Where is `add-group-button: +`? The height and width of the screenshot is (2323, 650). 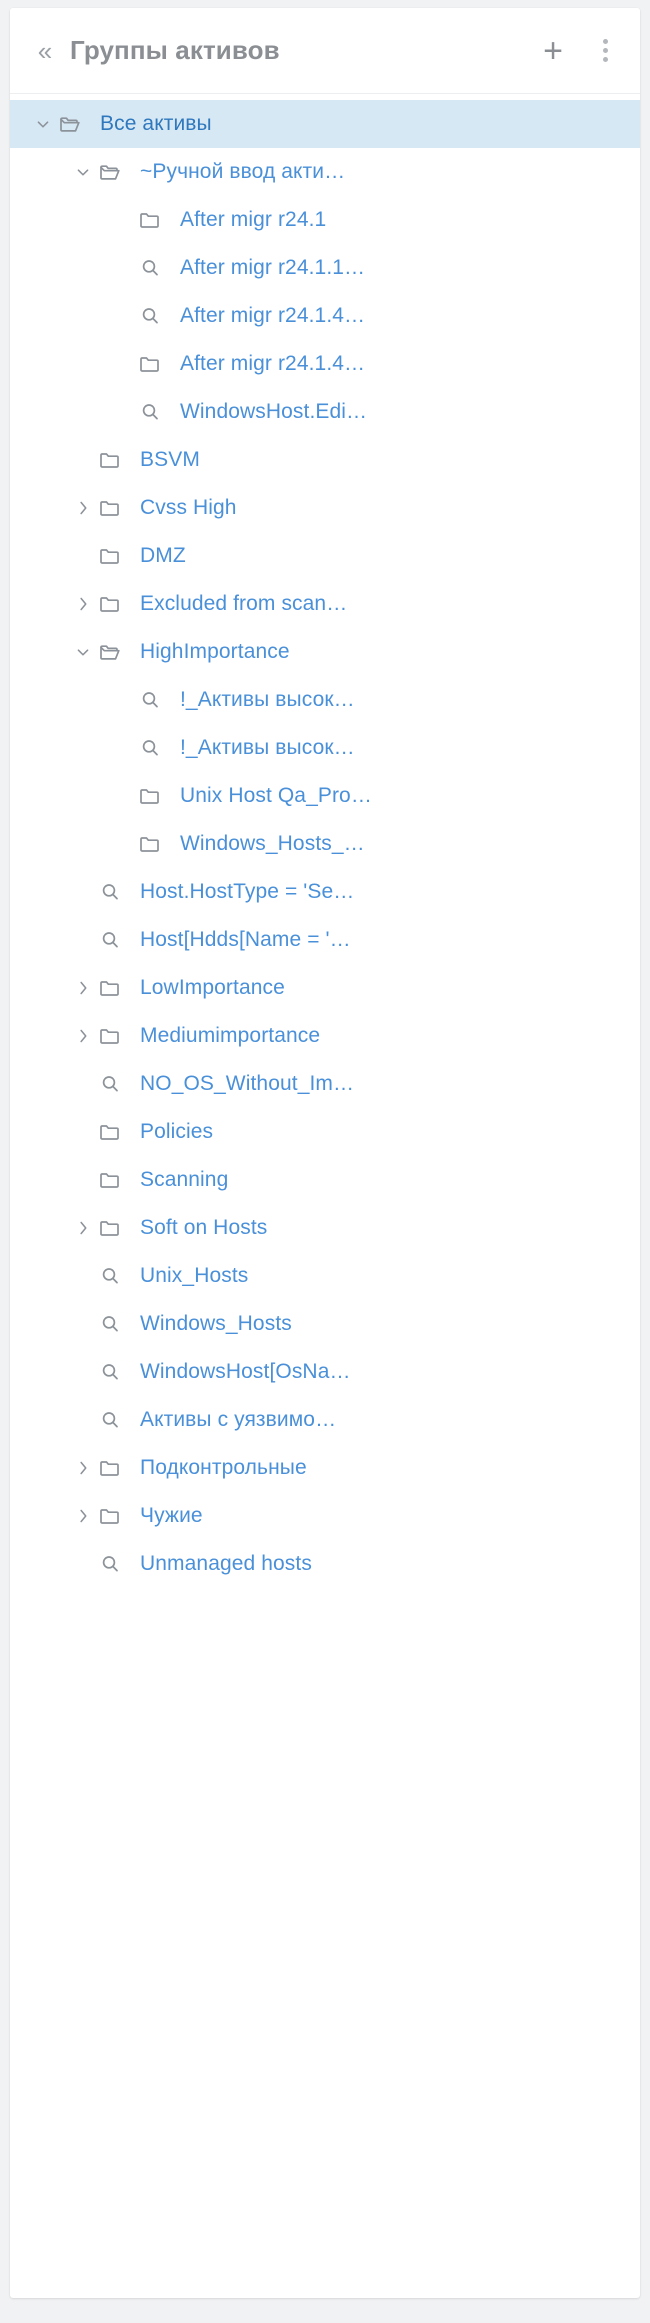 add-group-button: + is located at coordinates (553, 51).